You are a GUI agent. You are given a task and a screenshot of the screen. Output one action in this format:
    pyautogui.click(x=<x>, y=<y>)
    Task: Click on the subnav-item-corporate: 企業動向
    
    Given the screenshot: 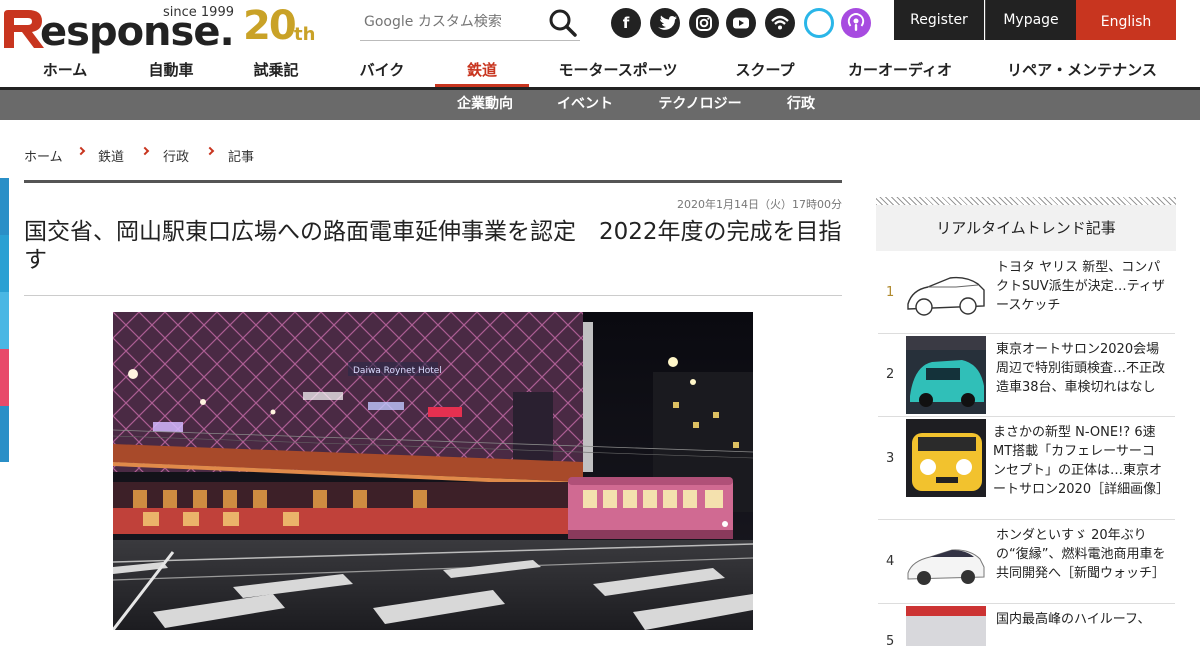 What is the action you would take?
    pyautogui.click(x=485, y=105)
    